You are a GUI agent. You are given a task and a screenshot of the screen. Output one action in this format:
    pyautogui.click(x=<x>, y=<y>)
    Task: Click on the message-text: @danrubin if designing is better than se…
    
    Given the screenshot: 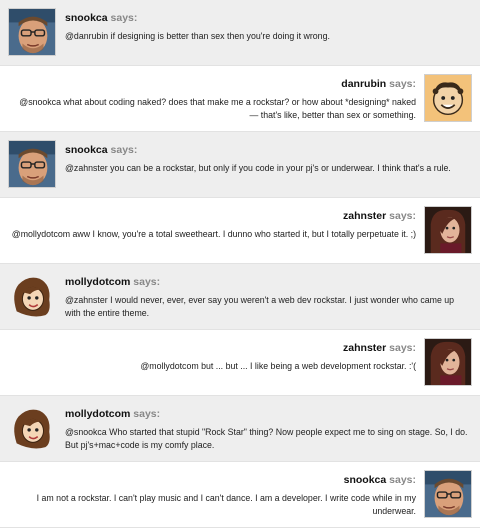 What is the action you would take?
    pyautogui.click(x=197, y=36)
    